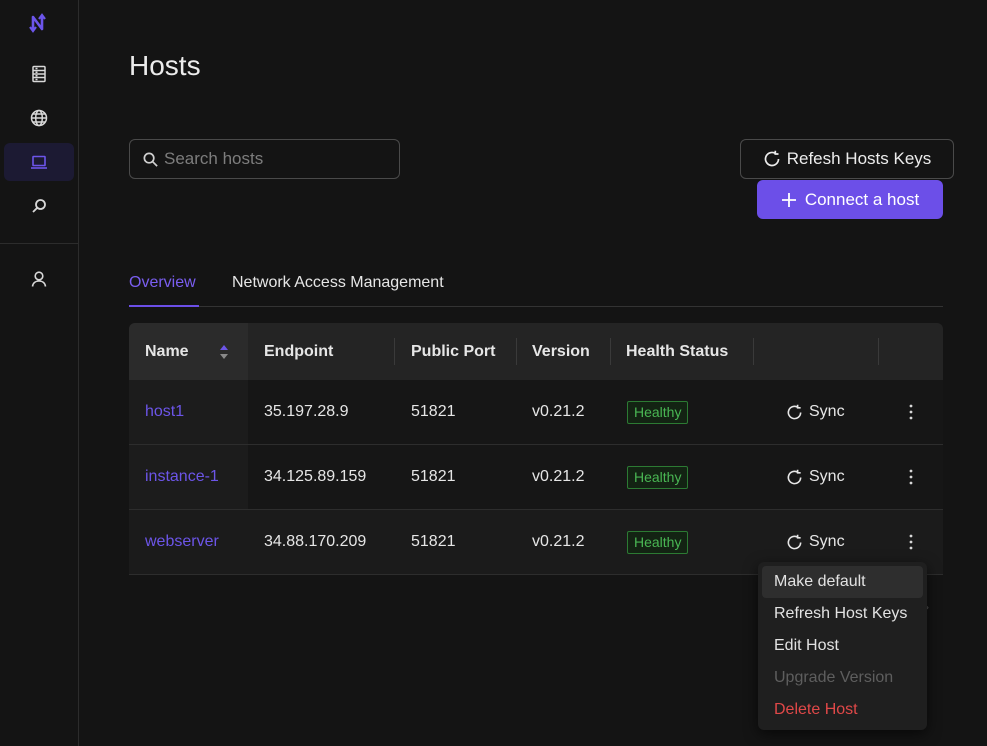 This screenshot has height=746, width=987. Describe the element at coordinates (842, 582) in the screenshot. I see `menu-item-make-default: Make default` at that location.